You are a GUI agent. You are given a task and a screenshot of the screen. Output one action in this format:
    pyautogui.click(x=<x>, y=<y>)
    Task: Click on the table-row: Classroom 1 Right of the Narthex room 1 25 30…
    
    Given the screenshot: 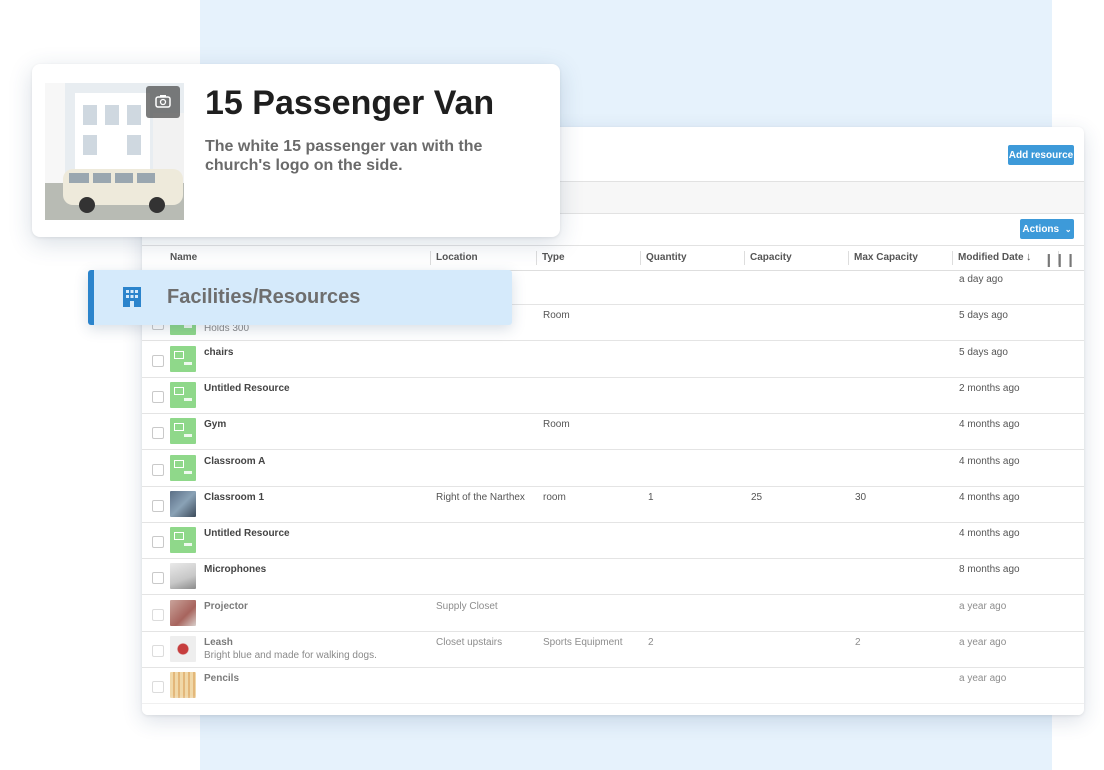 What is the action you would take?
    pyautogui.click(x=613, y=504)
    